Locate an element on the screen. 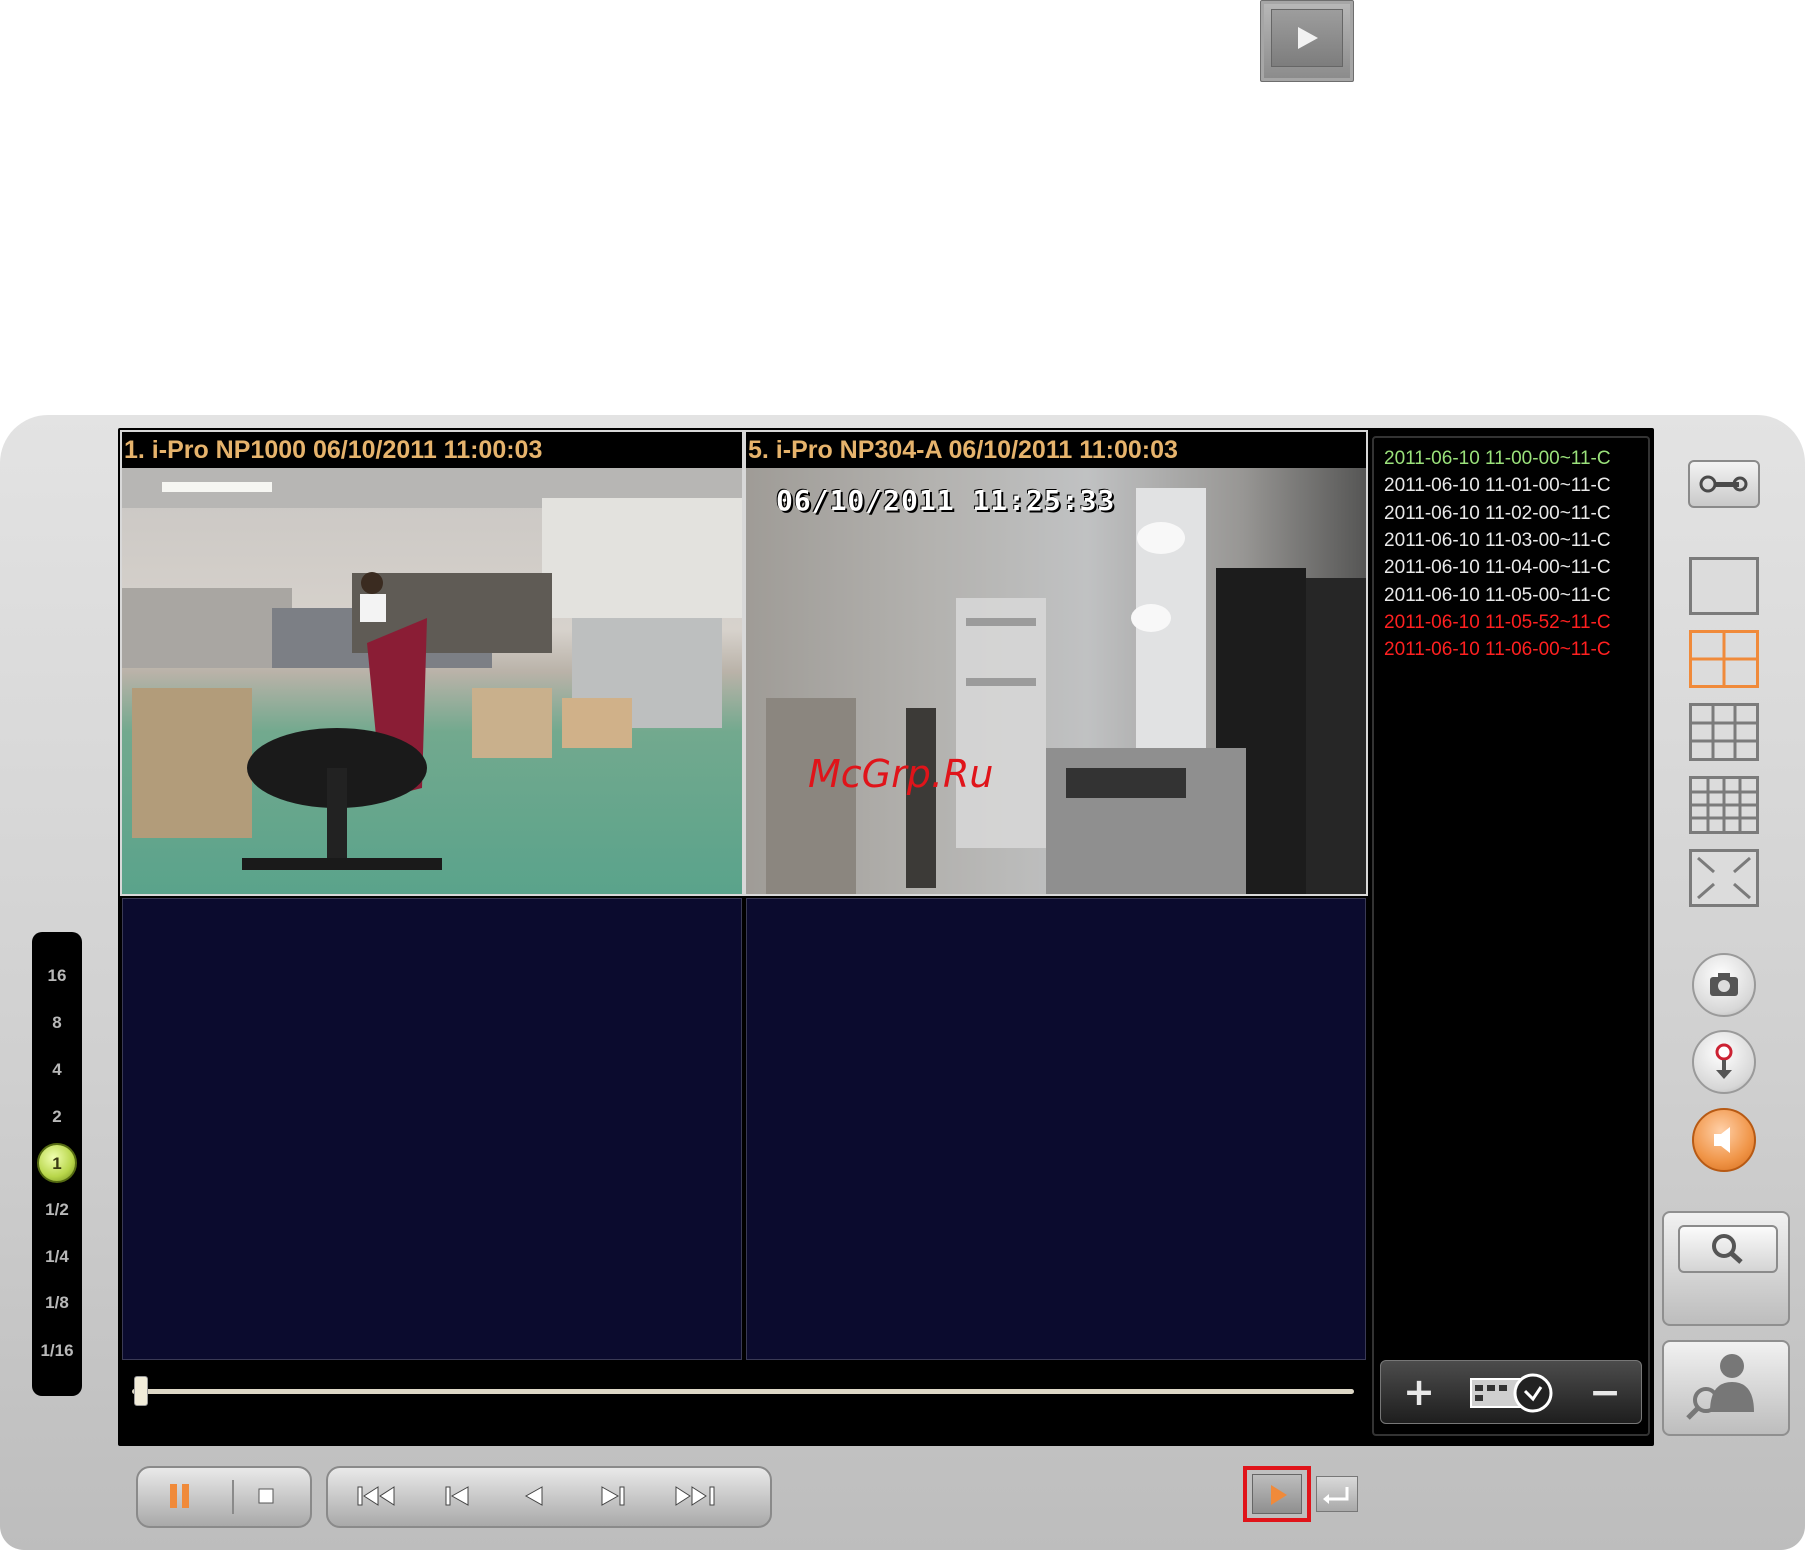 The image size is (1805, 1550). person-search-button is located at coordinates (1726, 1388).